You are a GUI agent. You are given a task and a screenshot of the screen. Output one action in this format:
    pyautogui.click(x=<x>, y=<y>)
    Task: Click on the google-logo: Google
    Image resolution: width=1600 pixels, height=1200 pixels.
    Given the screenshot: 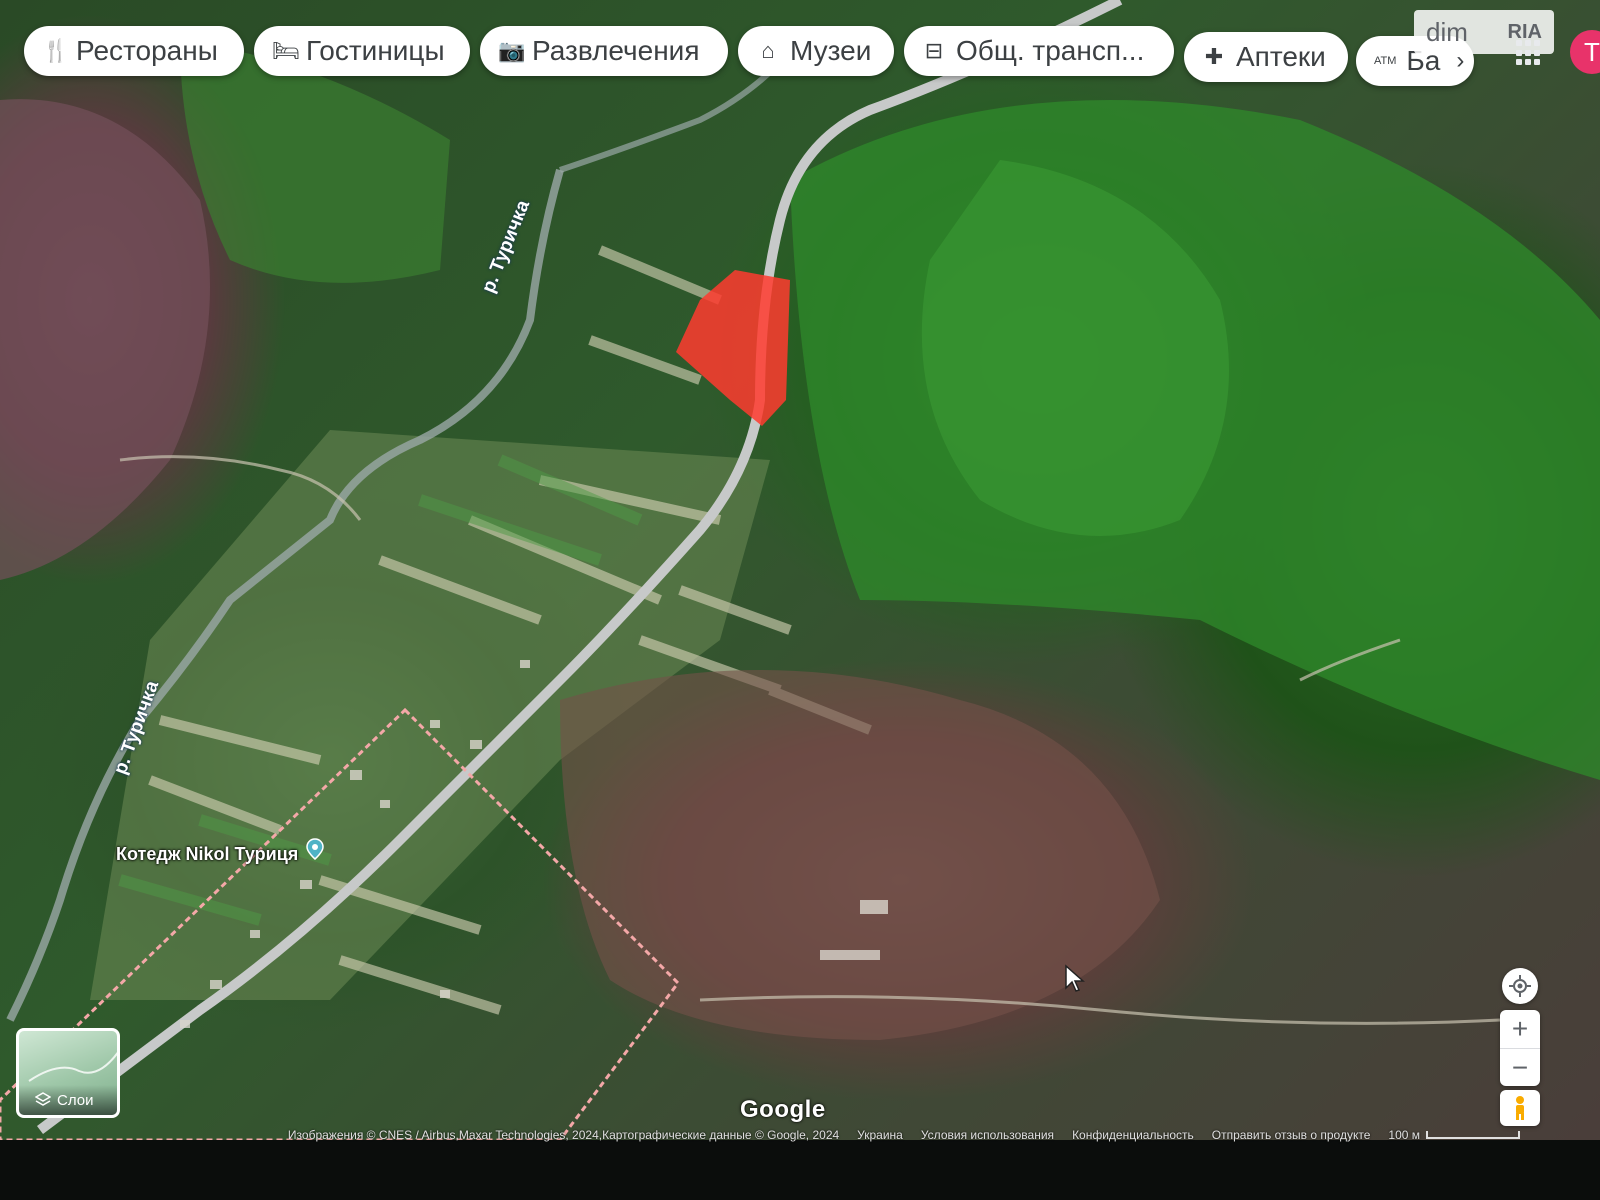 What is the action you would take?
    pyautogui.click(x=783, y=1109)
    